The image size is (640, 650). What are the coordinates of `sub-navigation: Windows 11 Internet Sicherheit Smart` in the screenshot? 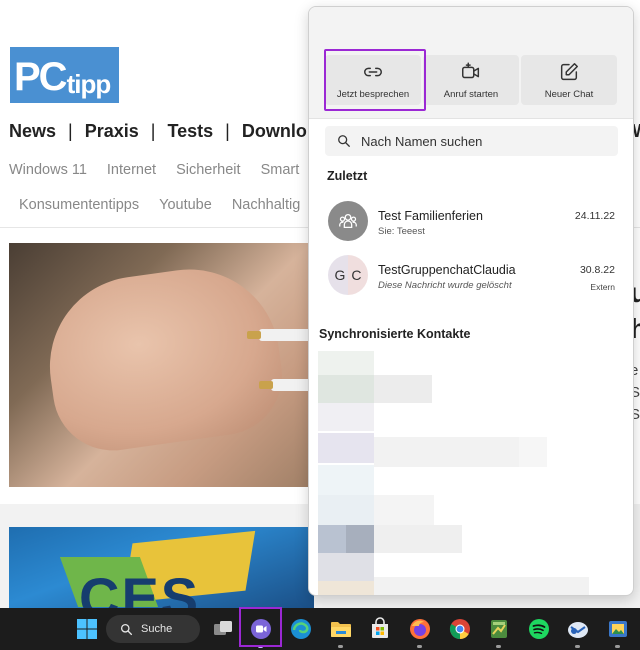 It's located at (154, 170).